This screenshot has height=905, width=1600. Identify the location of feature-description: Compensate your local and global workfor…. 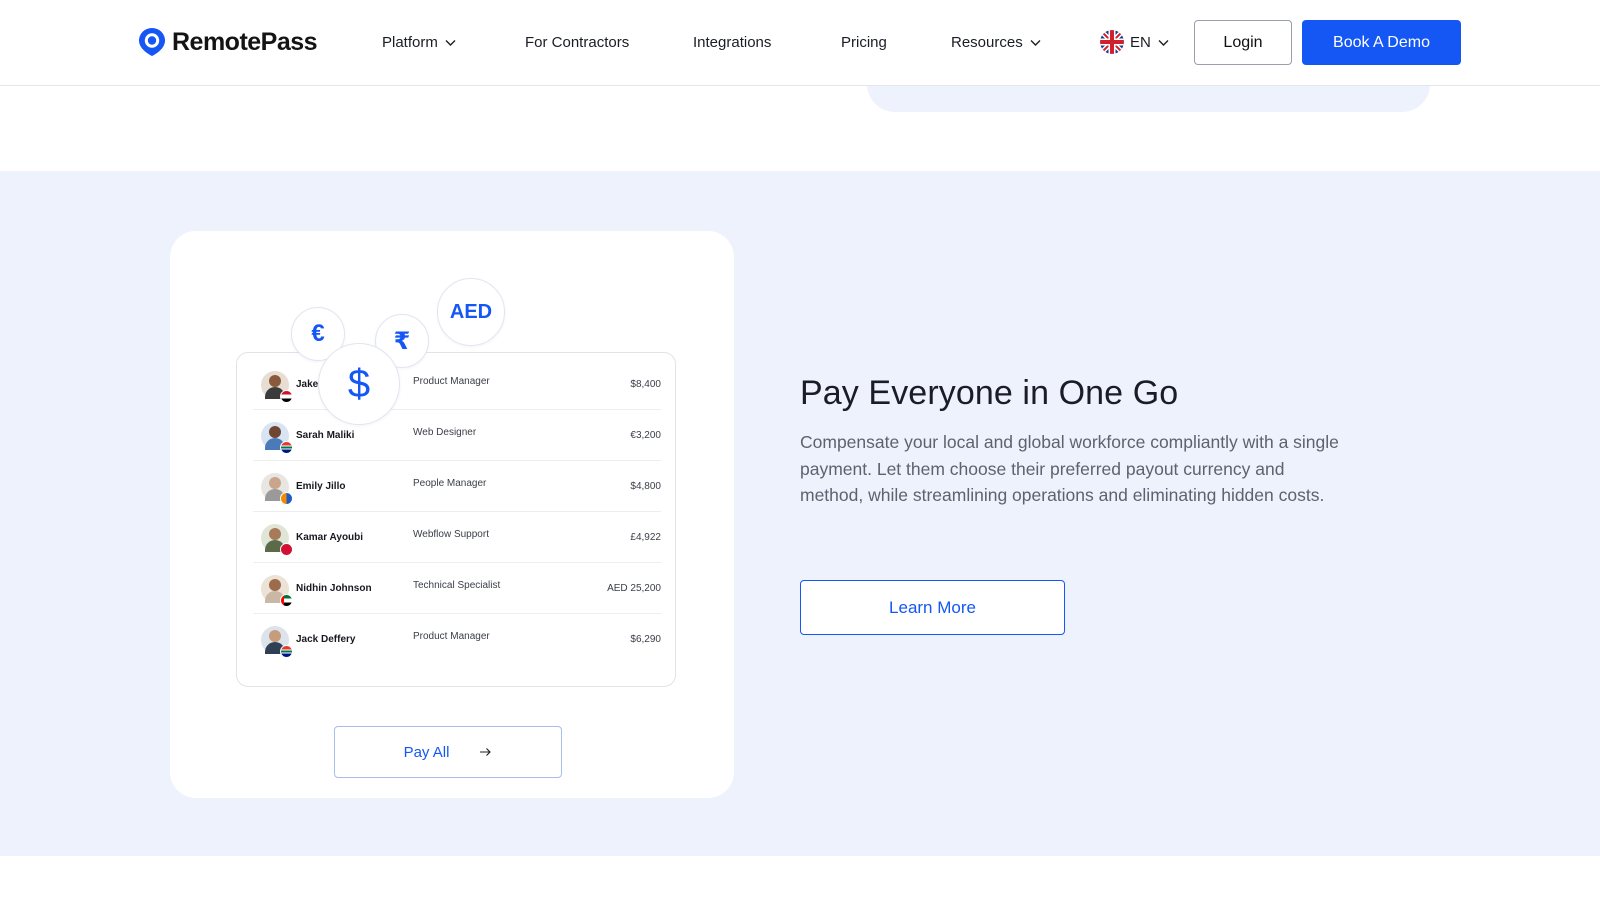
(1069, 468).